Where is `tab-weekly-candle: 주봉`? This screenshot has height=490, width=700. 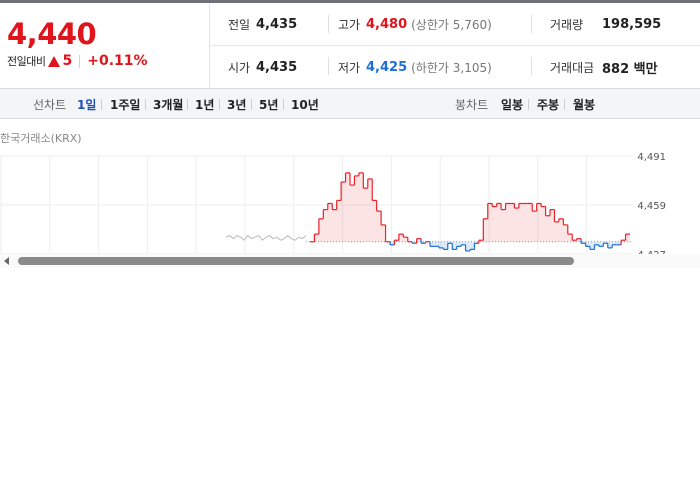
tab-weekly-candle: 주봉 is located at coordinates (548, 104).